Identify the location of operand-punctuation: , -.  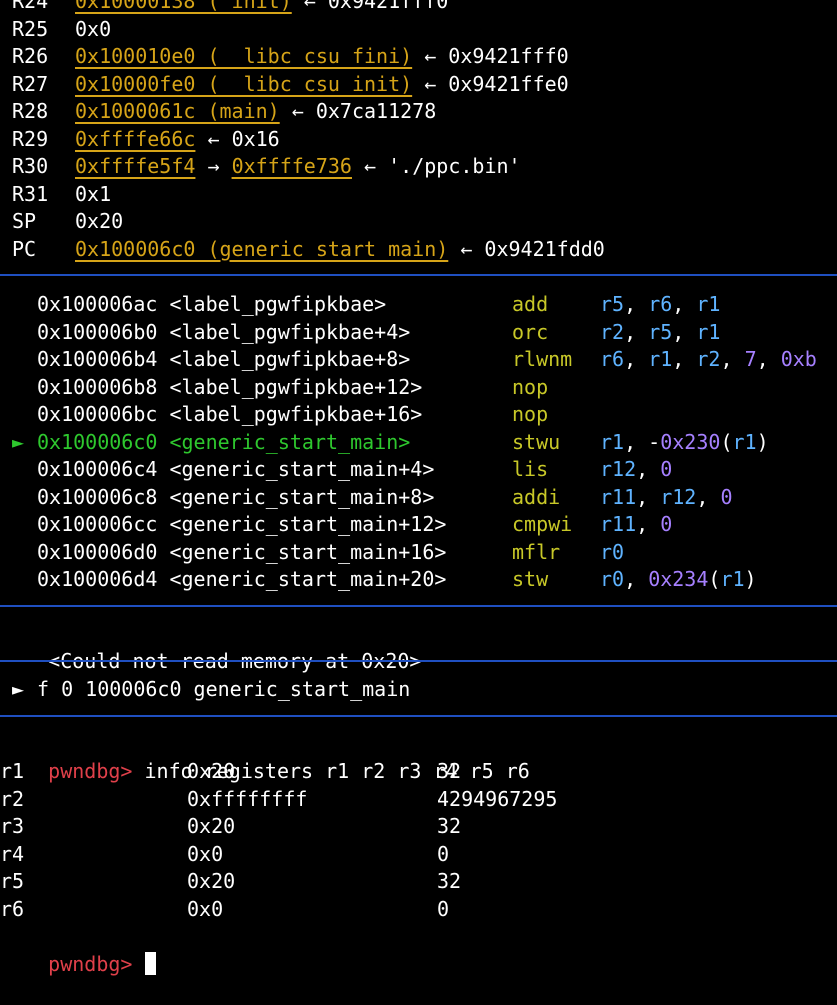
(642, 441).